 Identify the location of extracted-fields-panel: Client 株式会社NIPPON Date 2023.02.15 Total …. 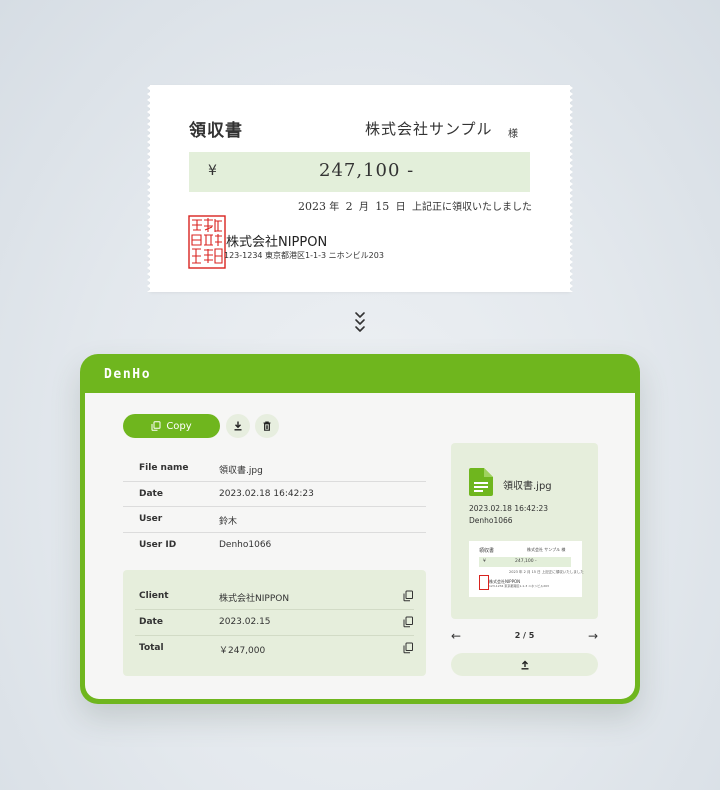
(274, 623).